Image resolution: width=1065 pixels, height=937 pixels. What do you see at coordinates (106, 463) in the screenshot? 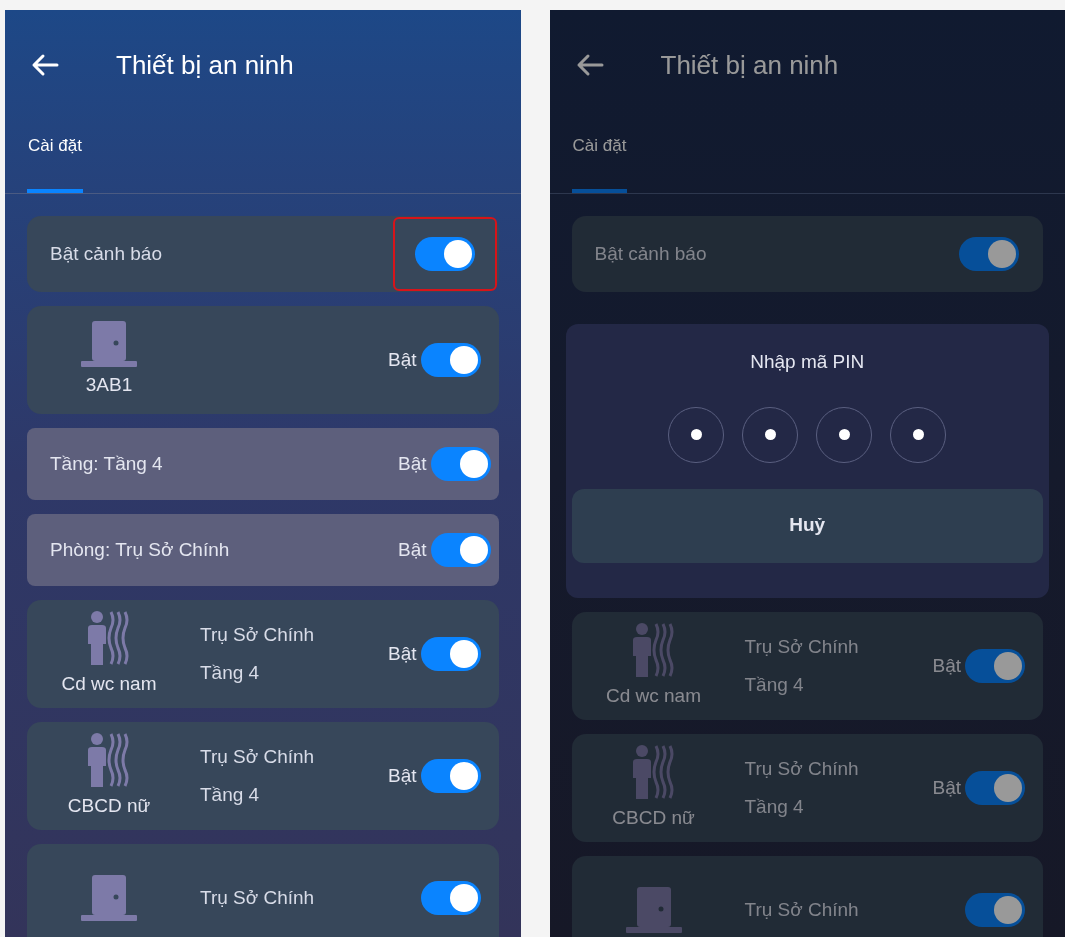
I see `filter-label: Tầng: Tầng 4` at bounding box center [106, 463].